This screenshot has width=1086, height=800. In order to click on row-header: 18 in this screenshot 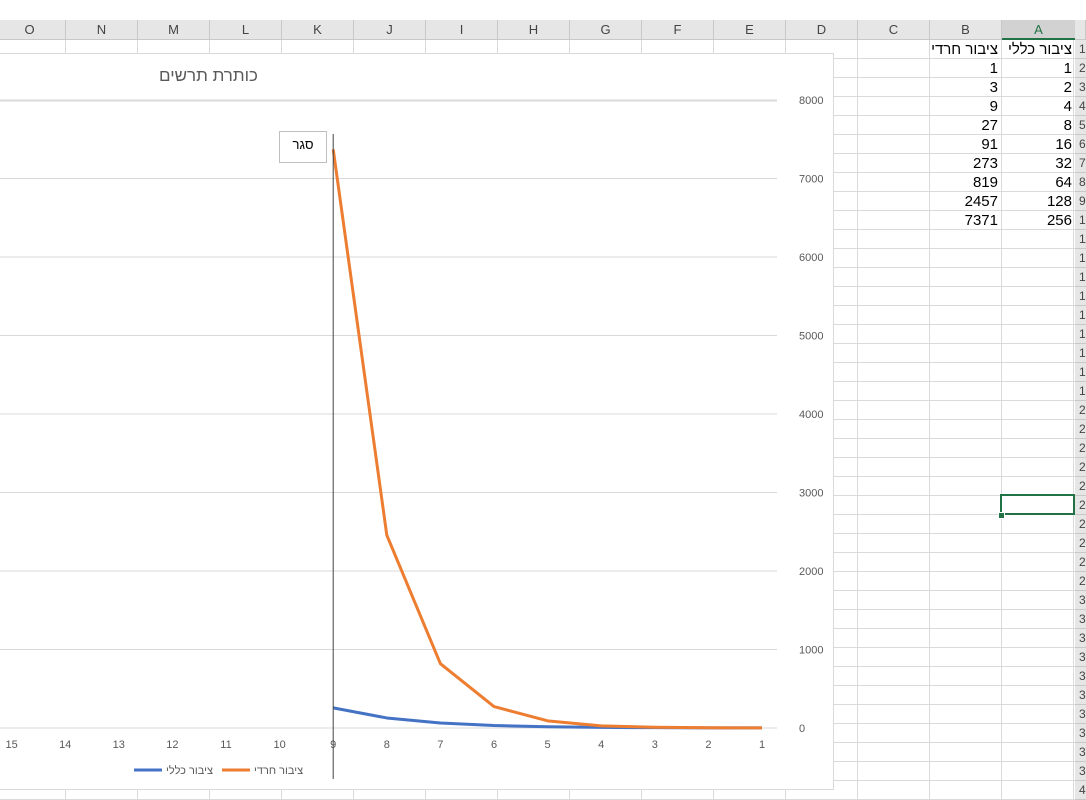, I will do `click(1080, 372)`.